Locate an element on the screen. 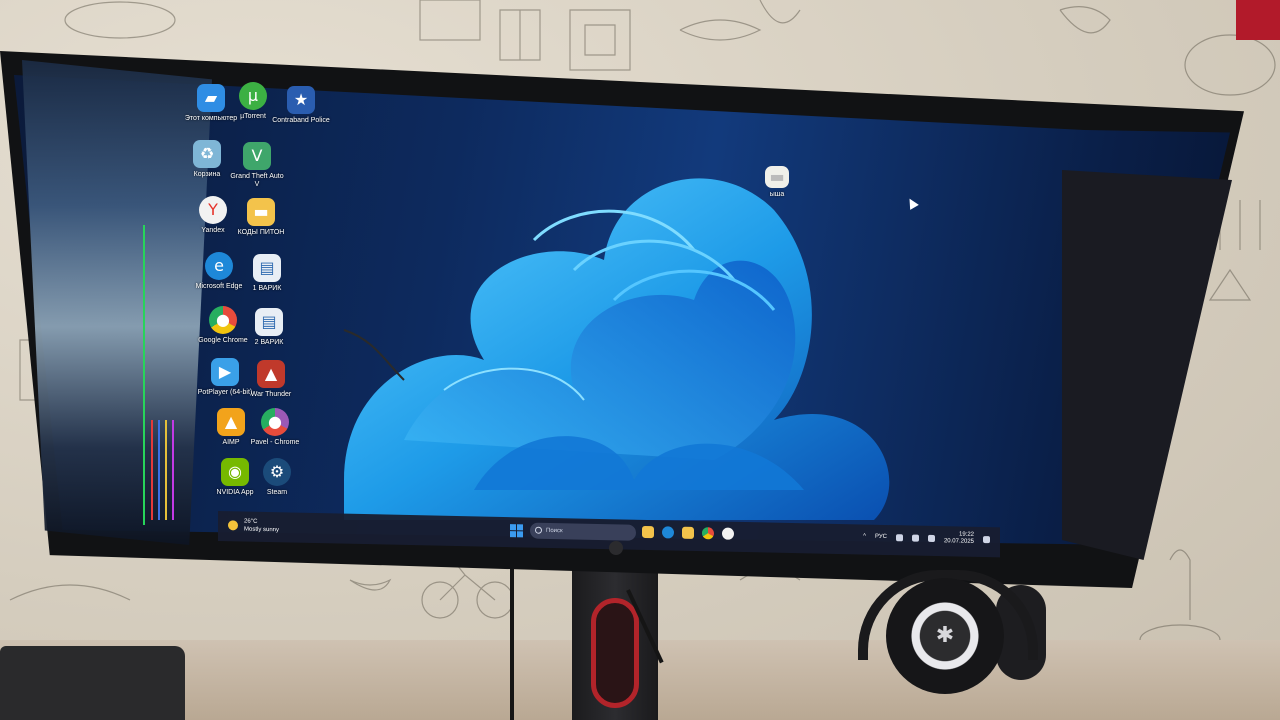  search-icon is located at coordinates (538, 530).